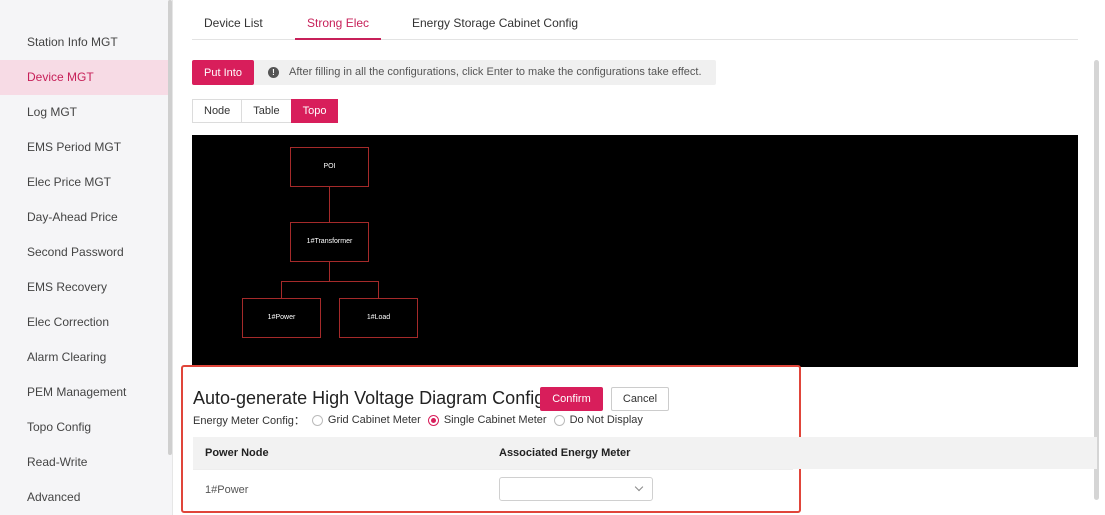 The height and width of the screenshot is (515, 1105). I want to click on radio-single-cabinet-meter-label: Single Cabinet Meter, so click(495, 420).